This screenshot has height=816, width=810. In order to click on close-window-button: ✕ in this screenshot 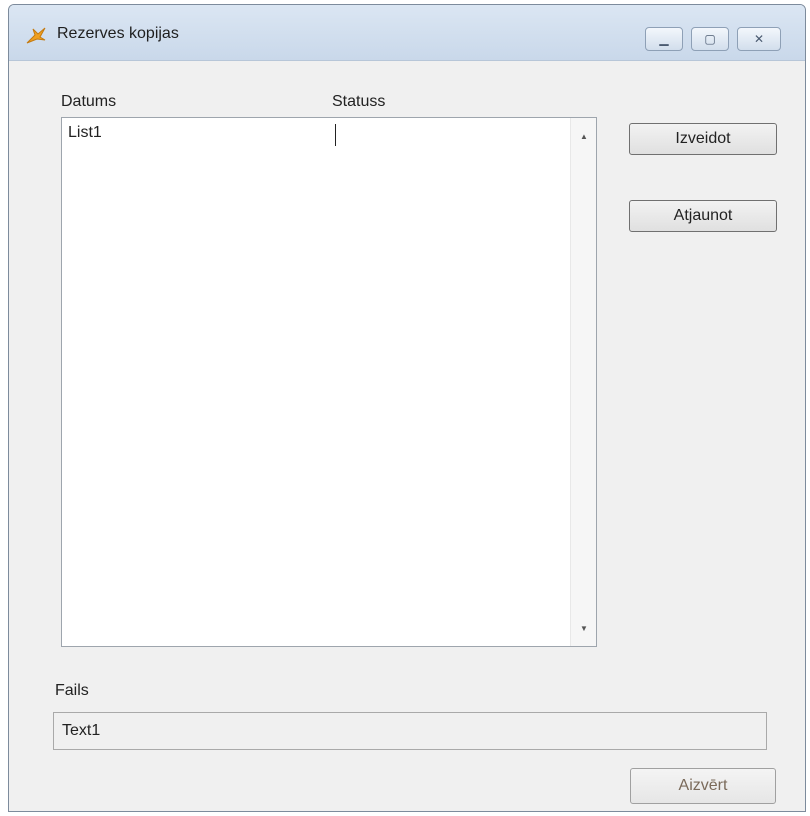, I will do `click(759, 39)`.